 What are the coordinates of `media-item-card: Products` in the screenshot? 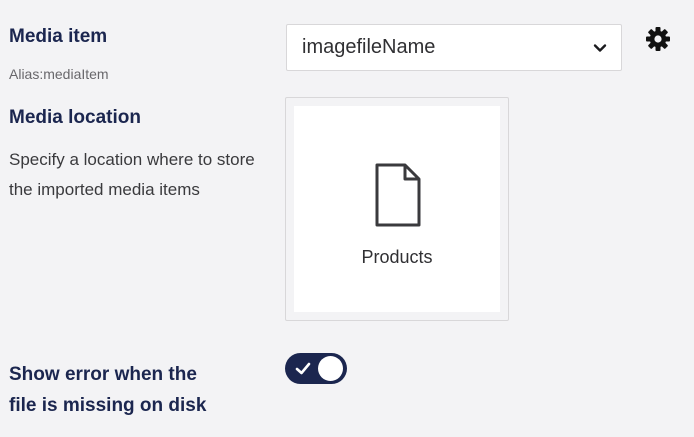 It's located at (397, 209).